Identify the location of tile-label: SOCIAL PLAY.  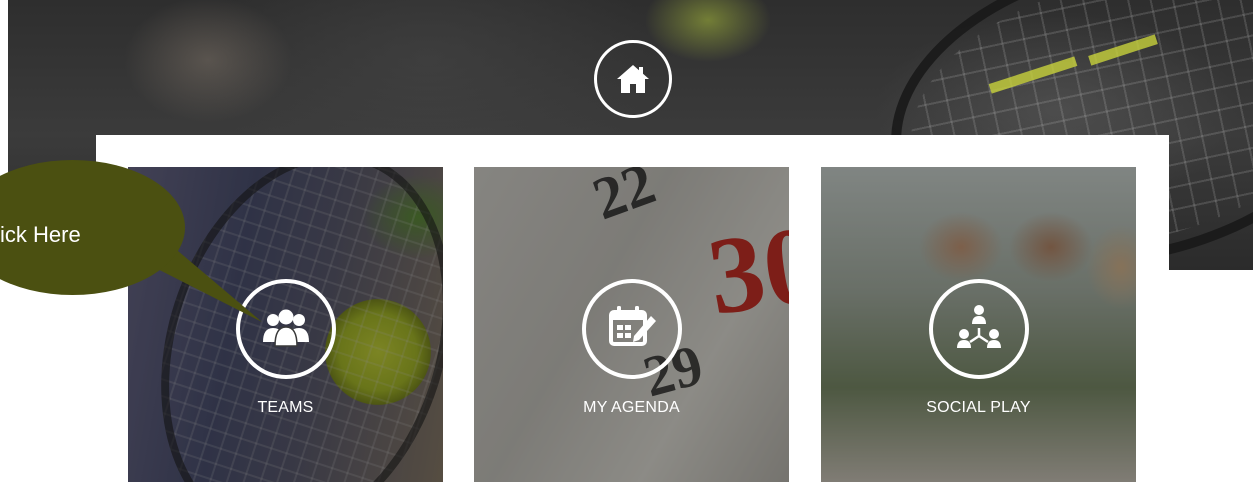
(978, 407).